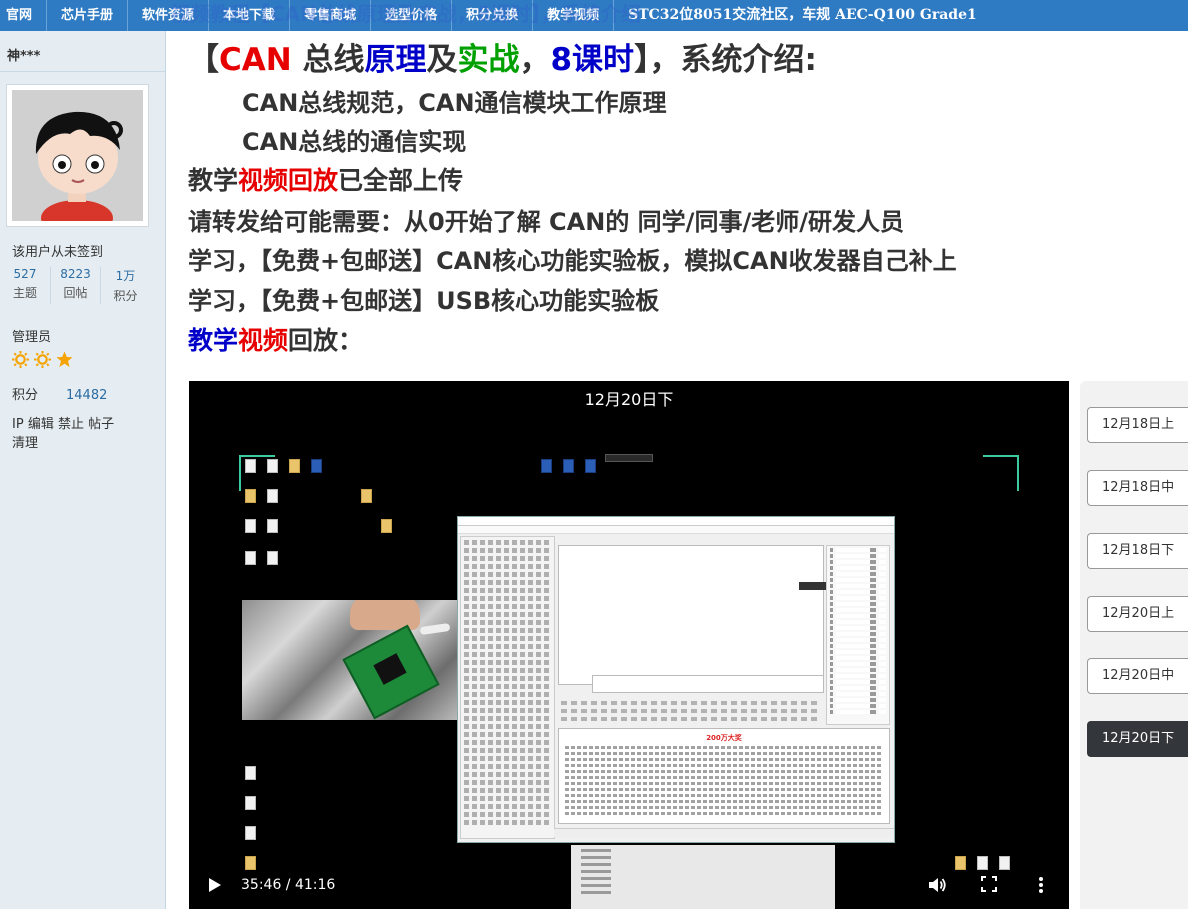 This screenshot has width=1188, height=909. Describe the element at coordinates (572, 261) in the screenshot. I see `post-line-can-board: 学习，【免费+包邮送】CAN核心功能实验板，模拟CAN收发器自己补上` at that location.